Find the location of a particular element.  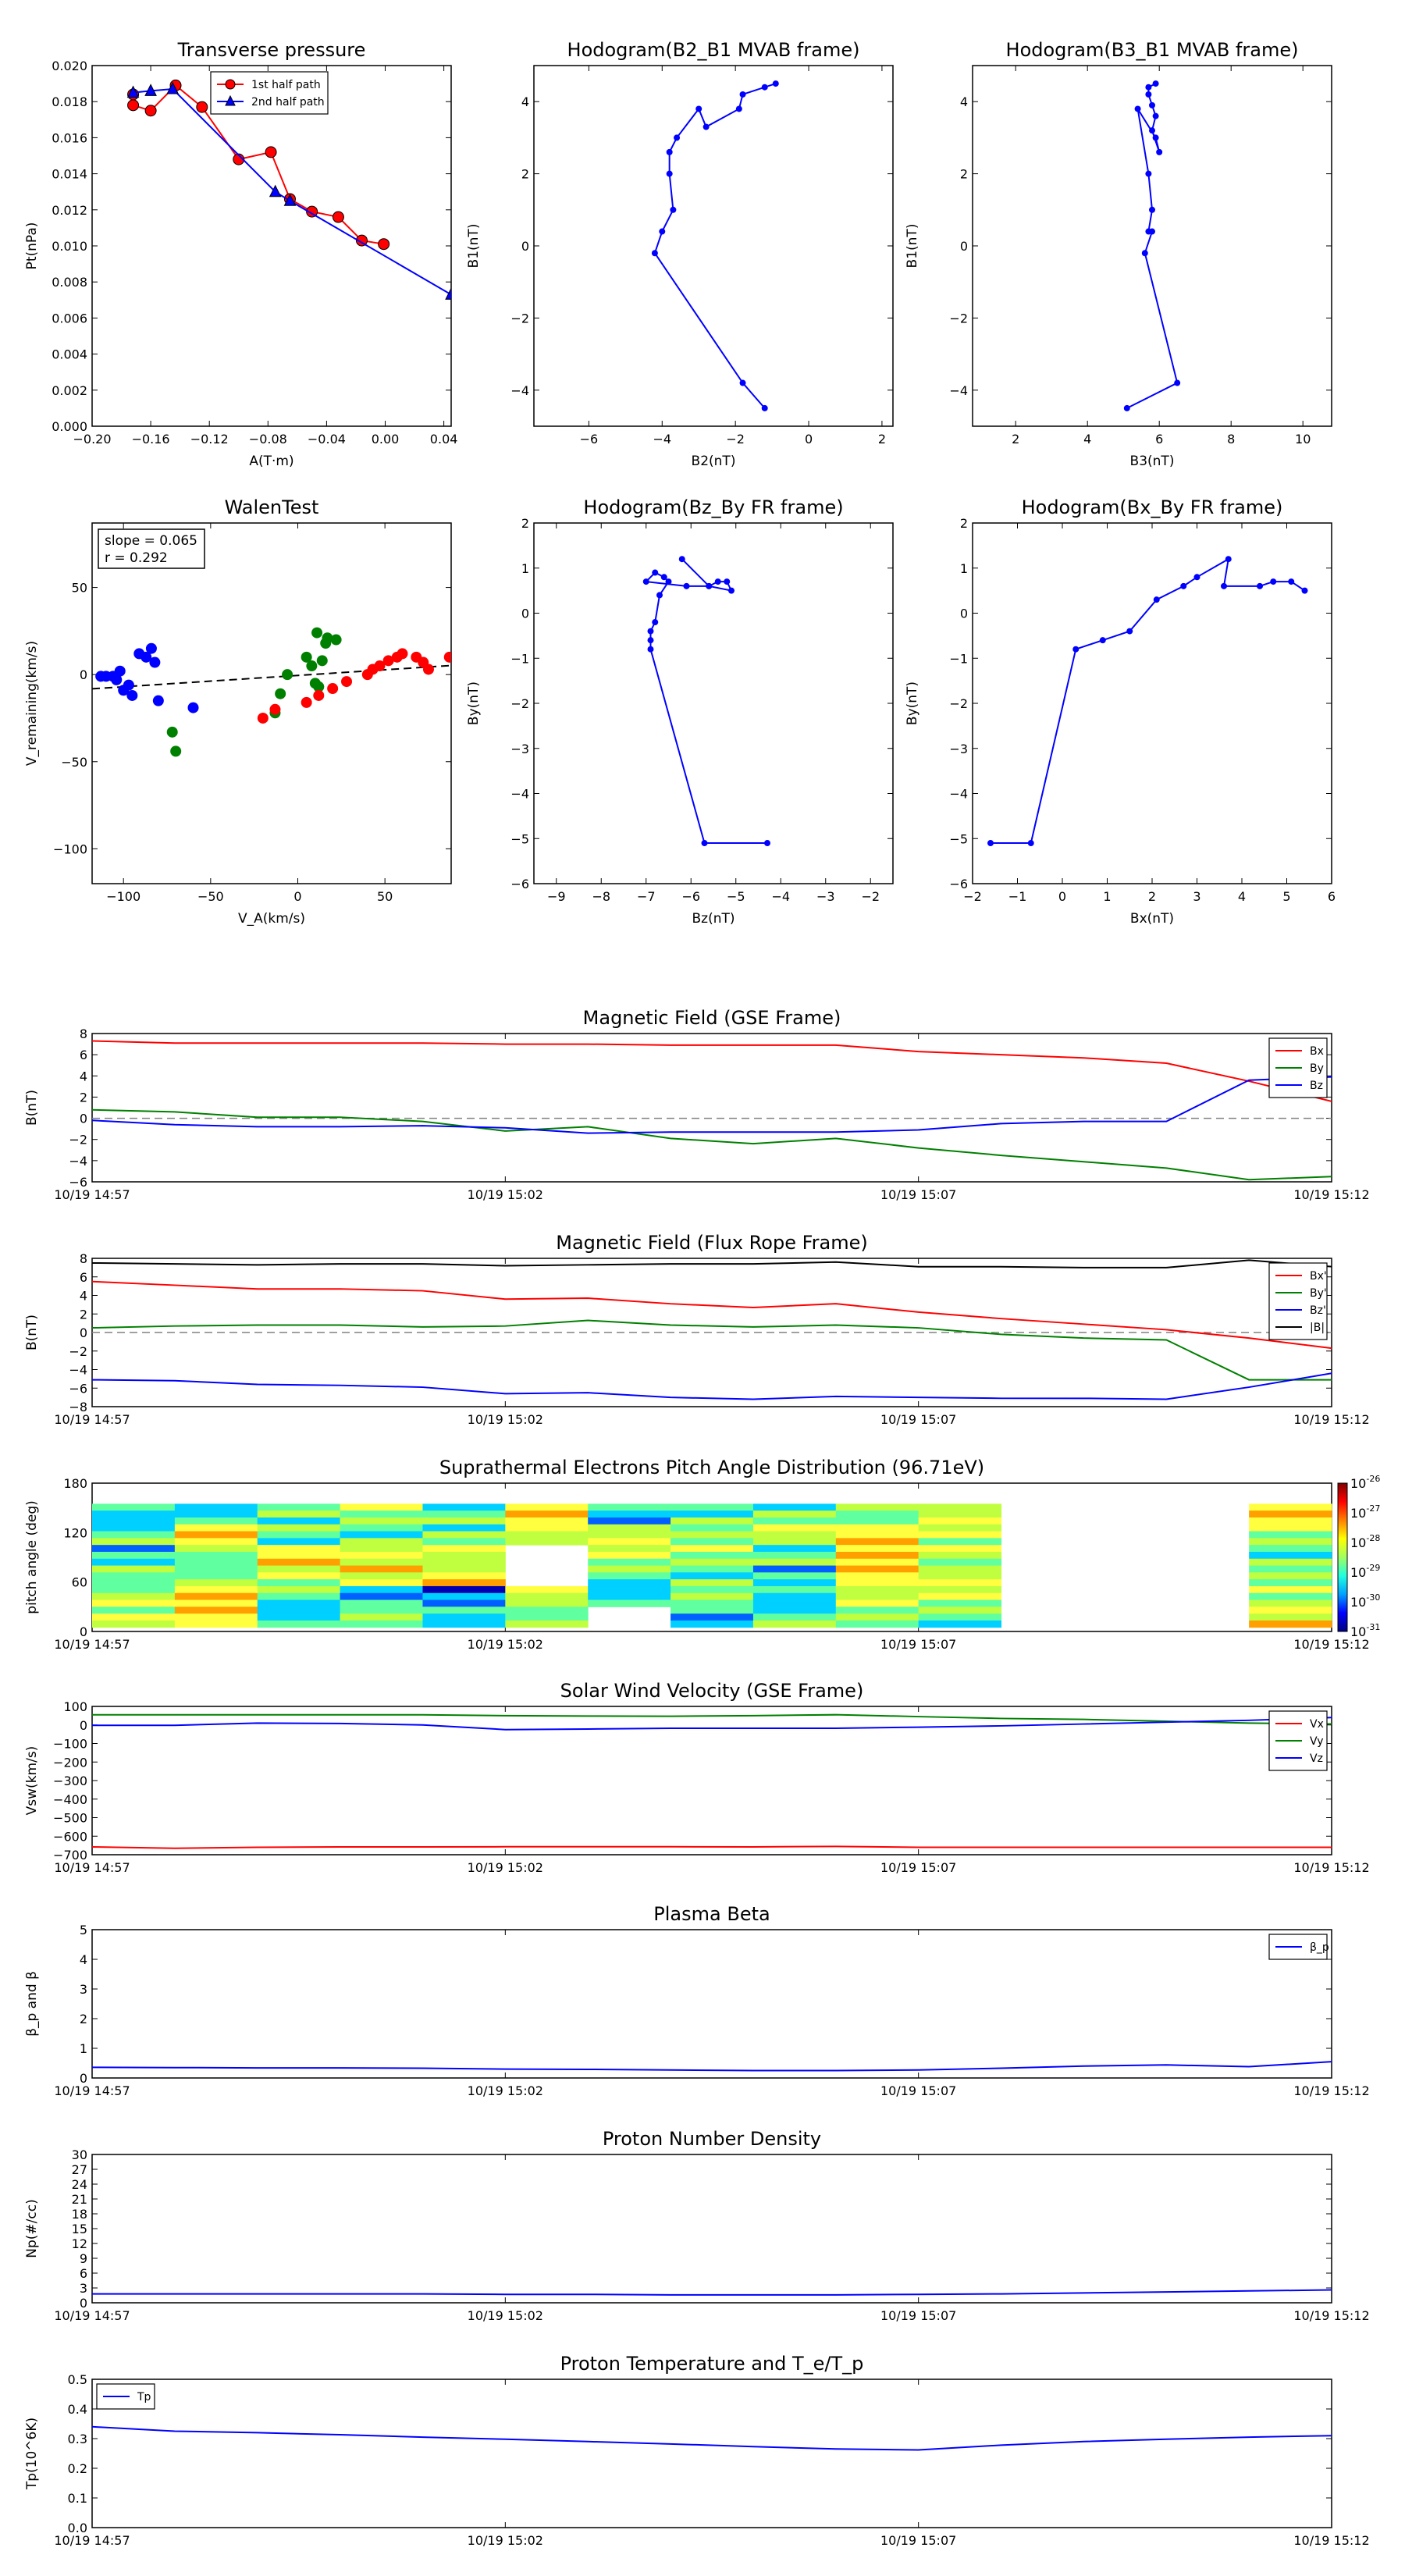

colorbar-tick-exp: -27 is located at coordinates (1373, 1508).